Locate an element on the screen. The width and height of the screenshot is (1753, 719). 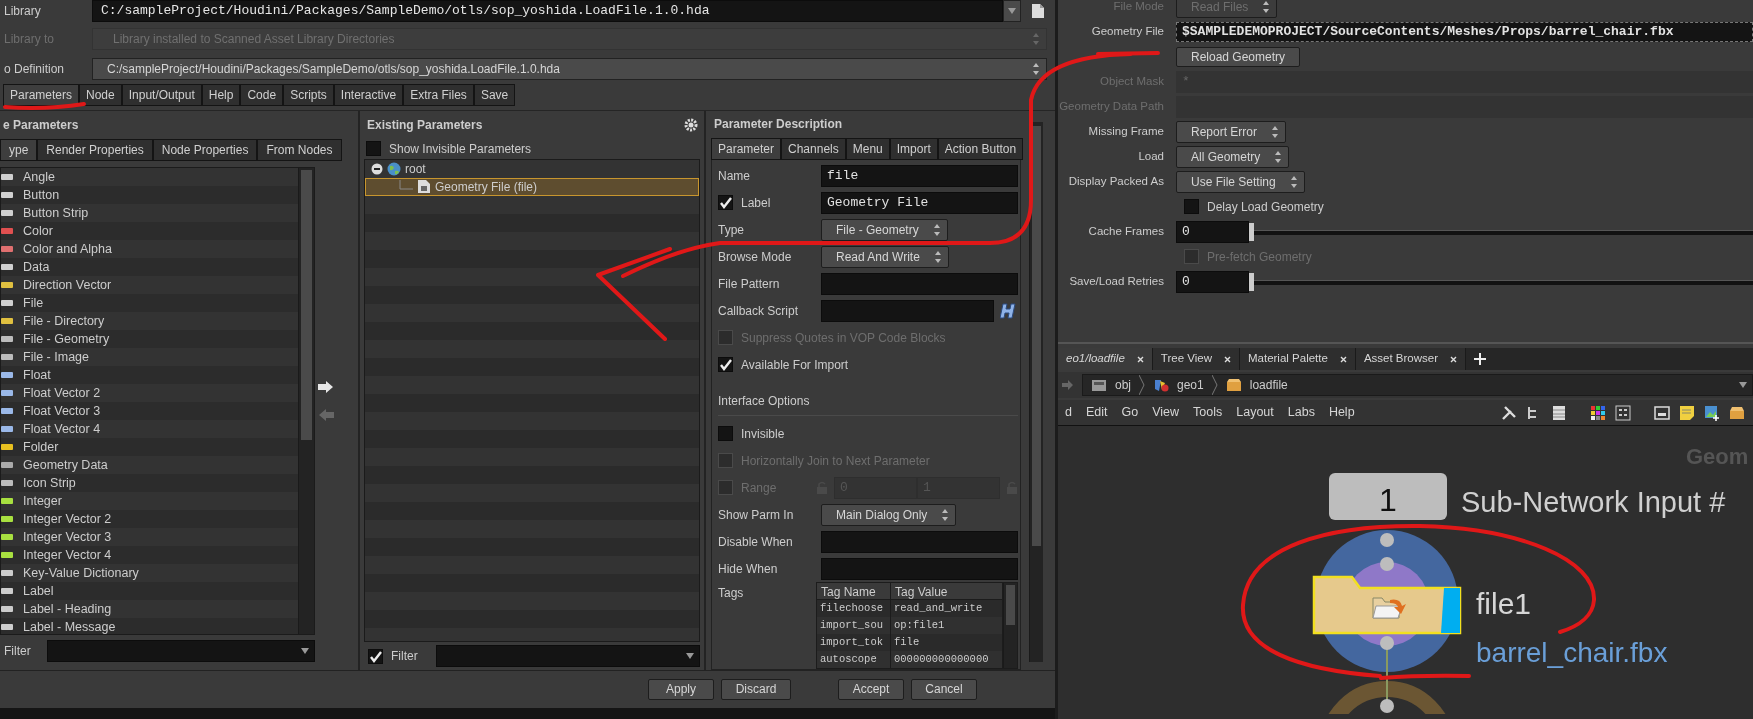
tree-item: root is located at coordinates (532, 168).